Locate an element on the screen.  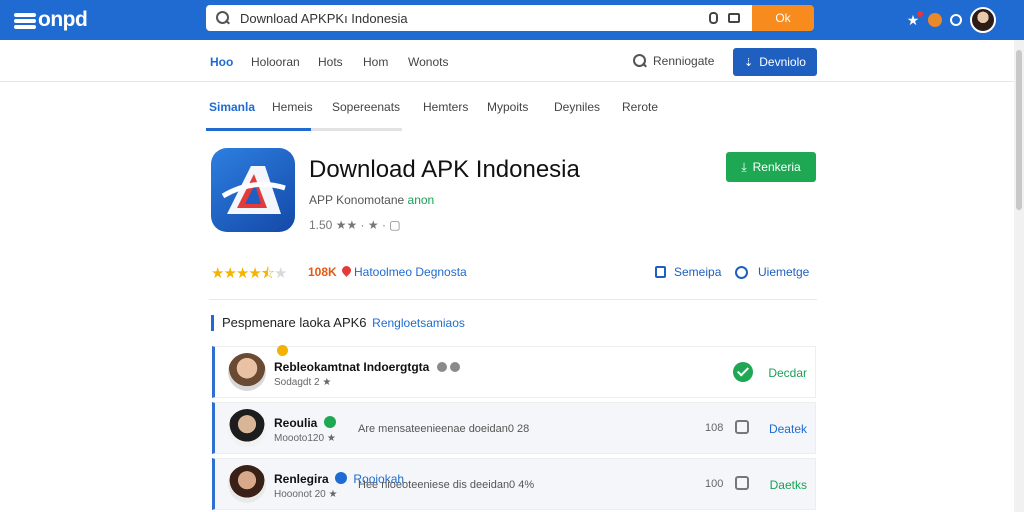
app-logo-icon is located at coordinates (253, 190).